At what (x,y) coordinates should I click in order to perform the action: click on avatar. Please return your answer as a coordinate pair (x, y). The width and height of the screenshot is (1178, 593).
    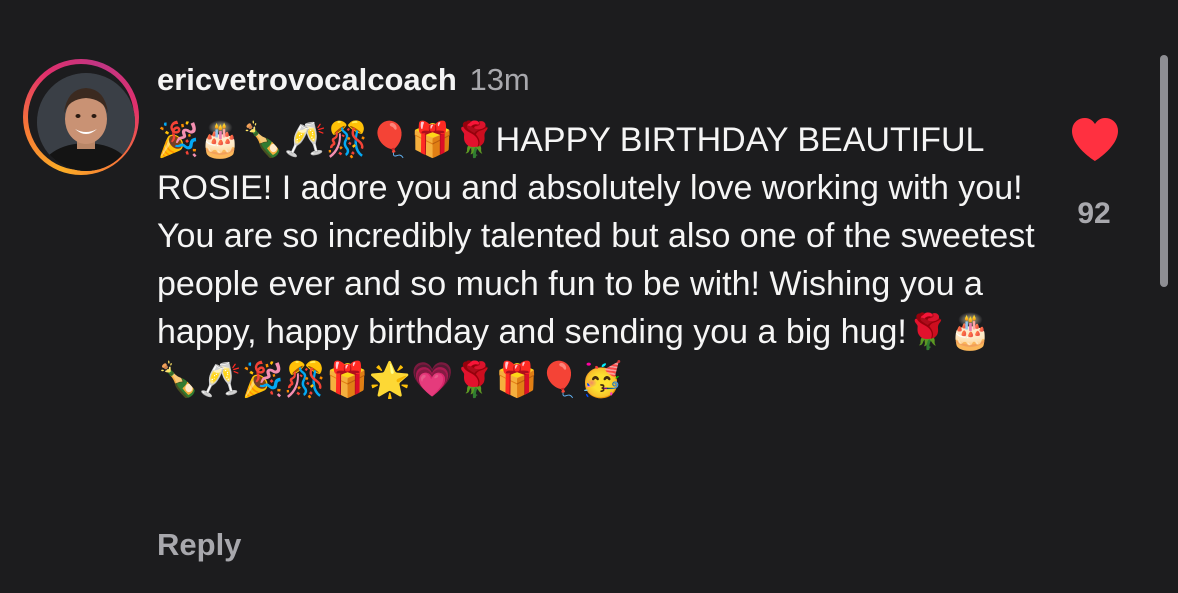
    Looking at the image, I should click on (86, 122).